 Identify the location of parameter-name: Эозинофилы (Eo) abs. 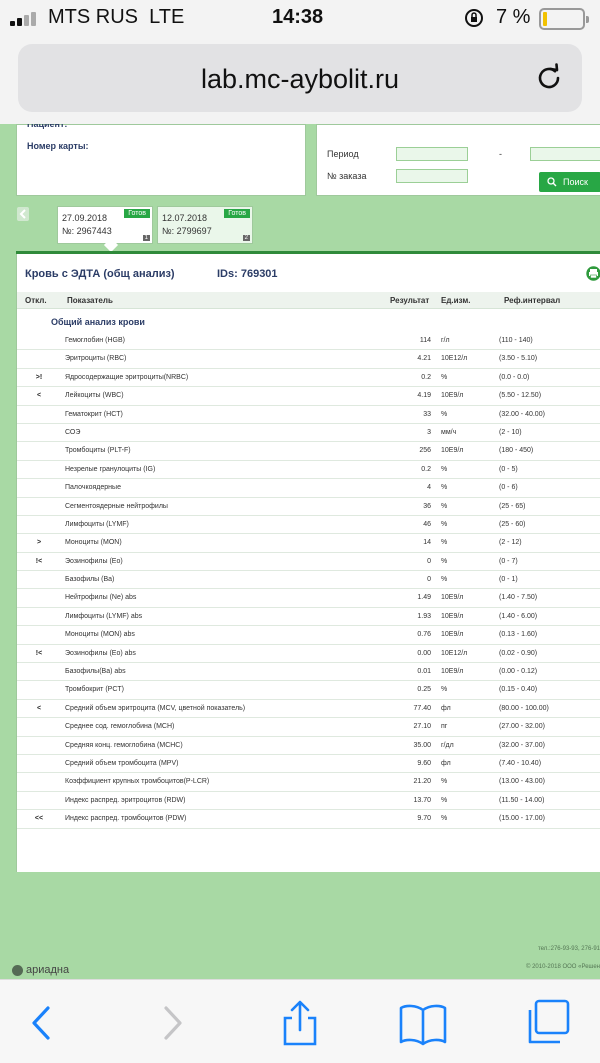
(100, 653).